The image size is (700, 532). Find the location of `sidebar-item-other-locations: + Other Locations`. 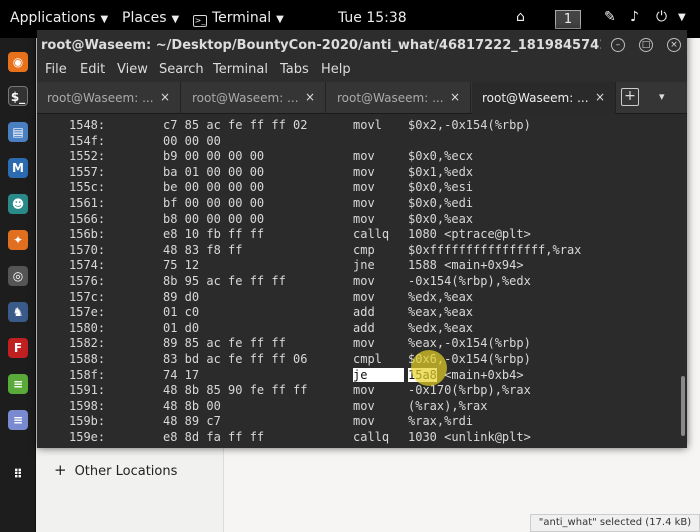

sidebar-item-other-locations: + Other Locations is located at coordinates (115, 470).